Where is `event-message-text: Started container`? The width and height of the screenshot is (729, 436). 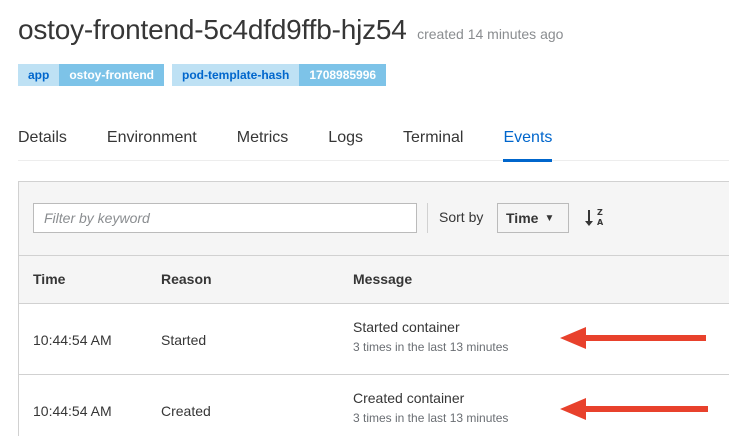 event-message-text: Started container is located at coordinates (406, 327).